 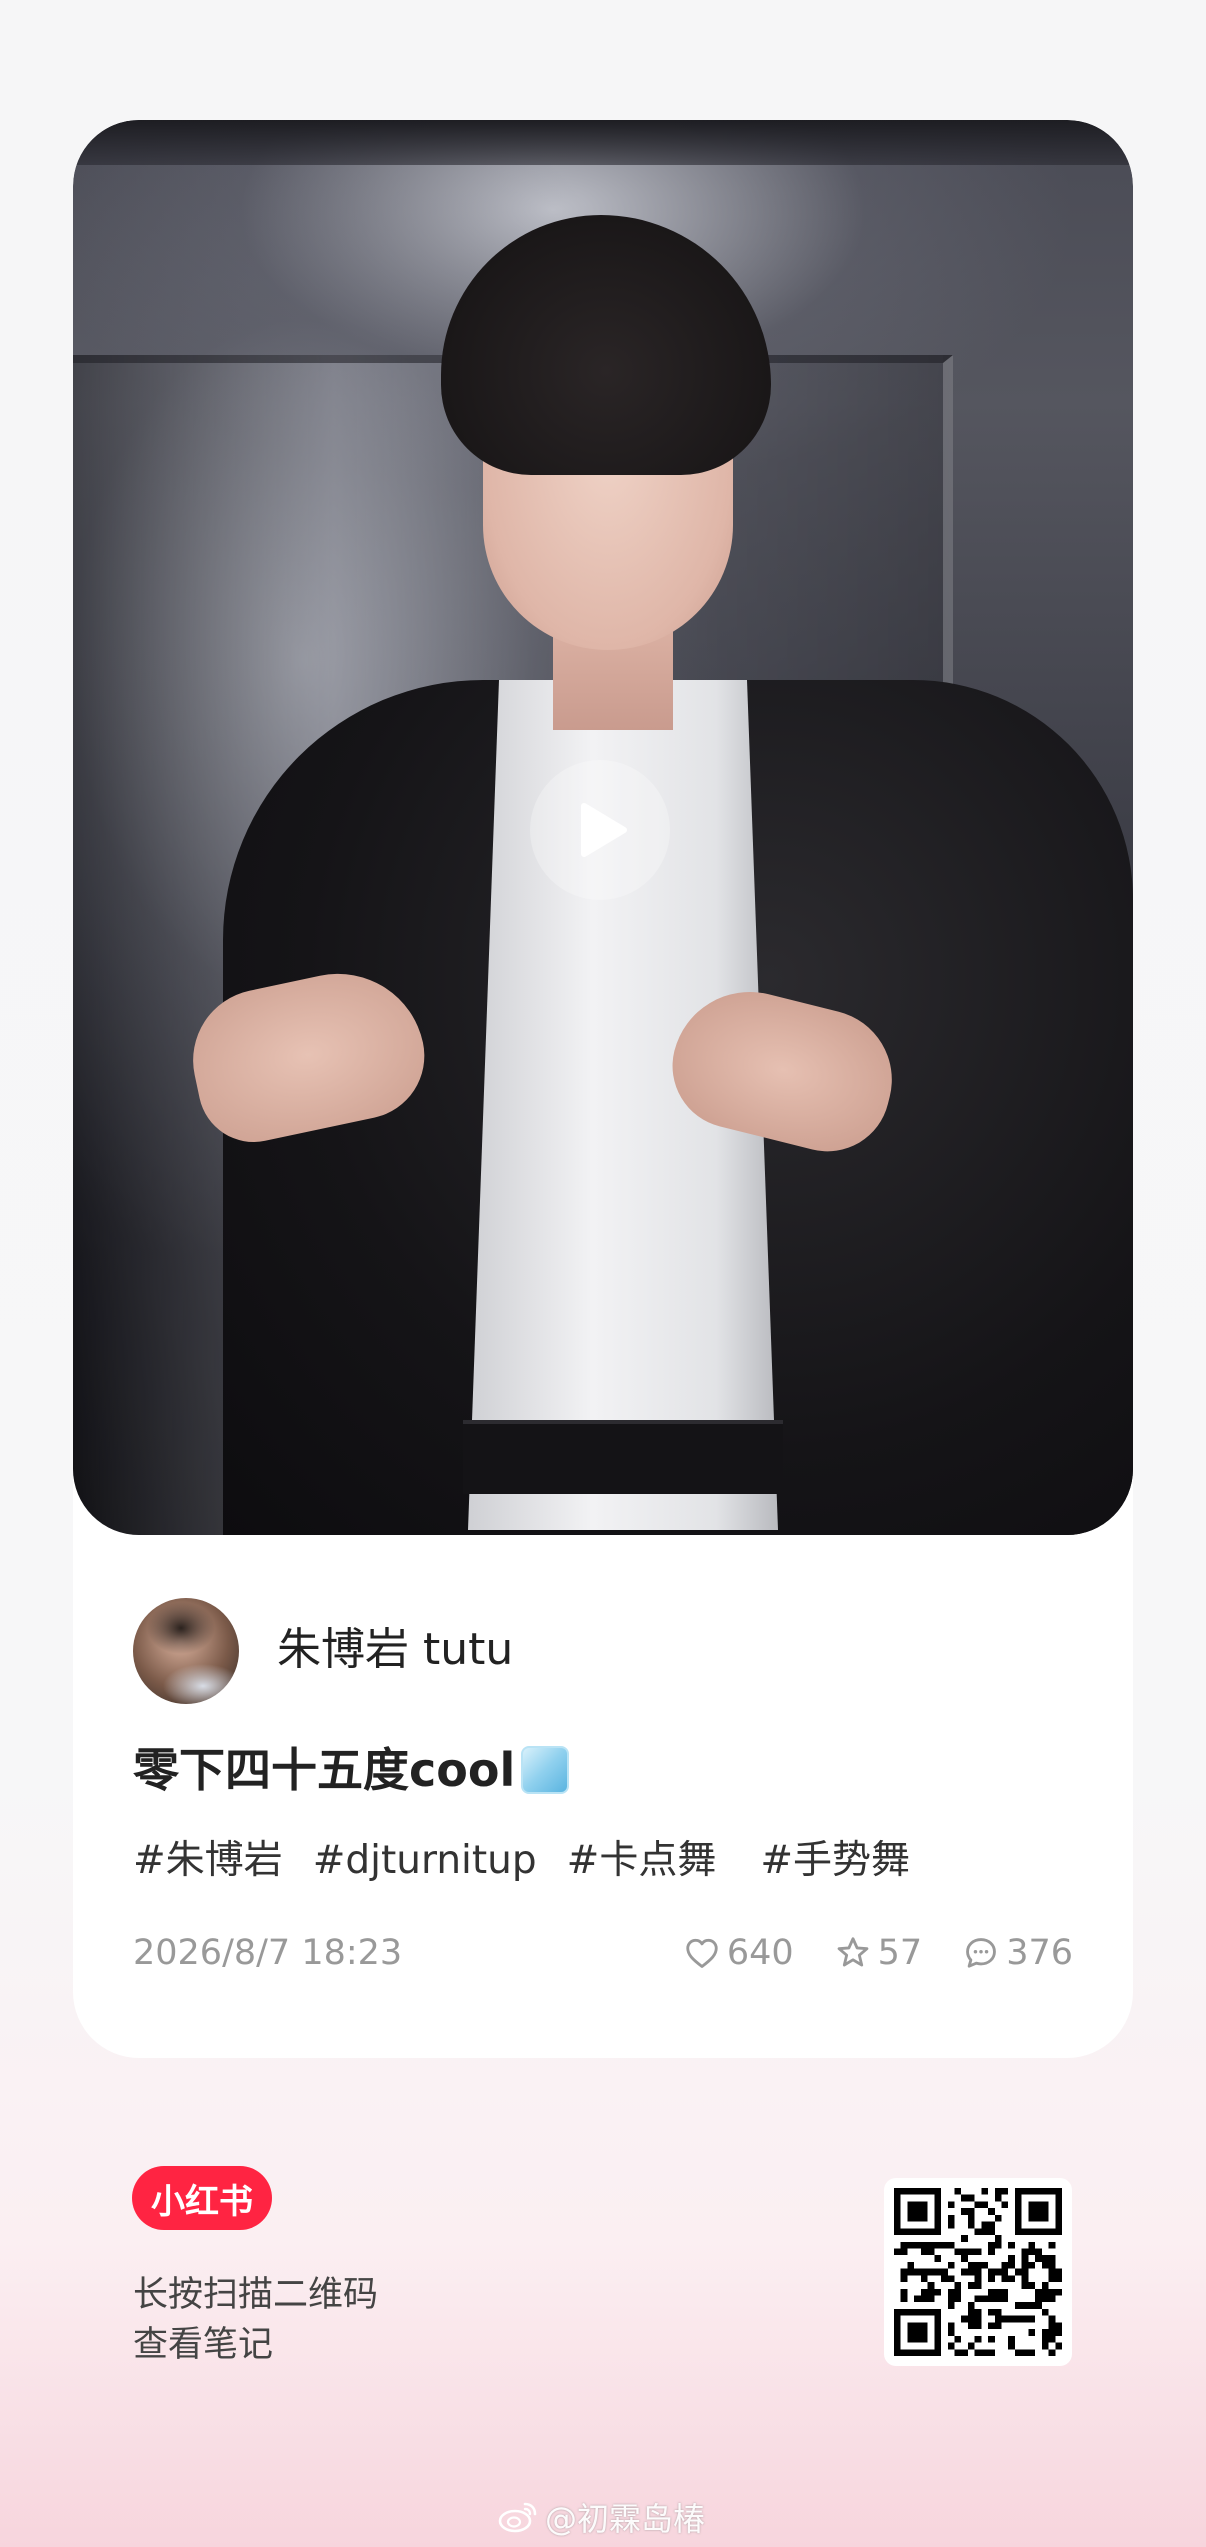 I want to click on person-hair, so click(x=606, y=345).